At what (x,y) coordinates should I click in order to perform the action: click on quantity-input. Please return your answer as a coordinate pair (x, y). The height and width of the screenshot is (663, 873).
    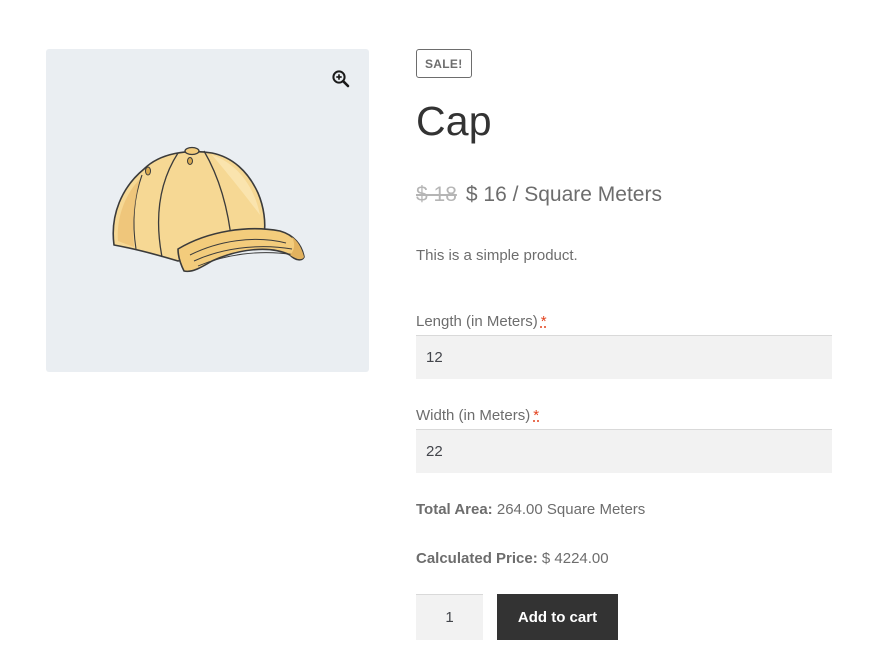
    Looking at the image, I should click on (449, 617).